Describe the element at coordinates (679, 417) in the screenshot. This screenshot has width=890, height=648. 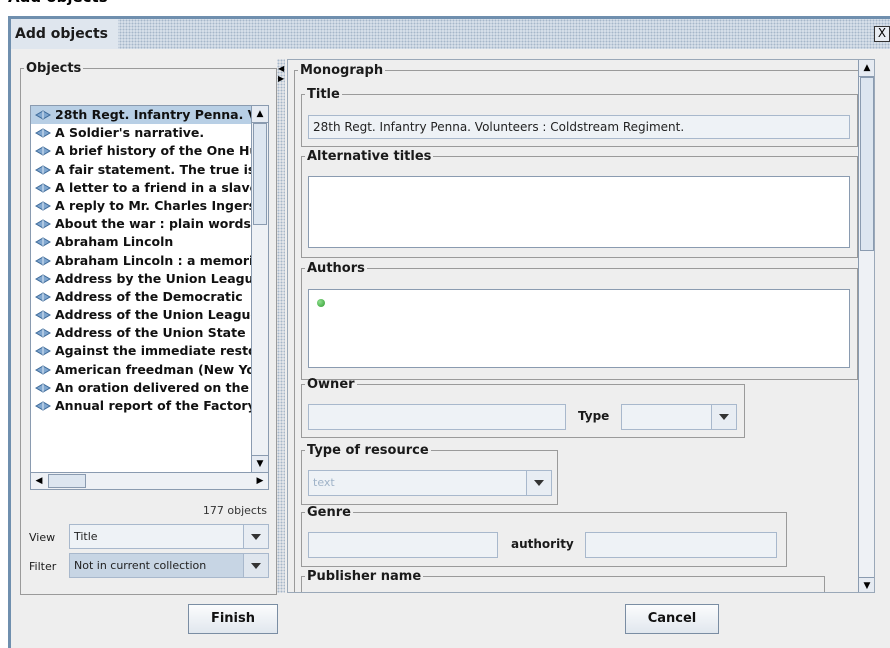
I see `owner-type-select` at that location.